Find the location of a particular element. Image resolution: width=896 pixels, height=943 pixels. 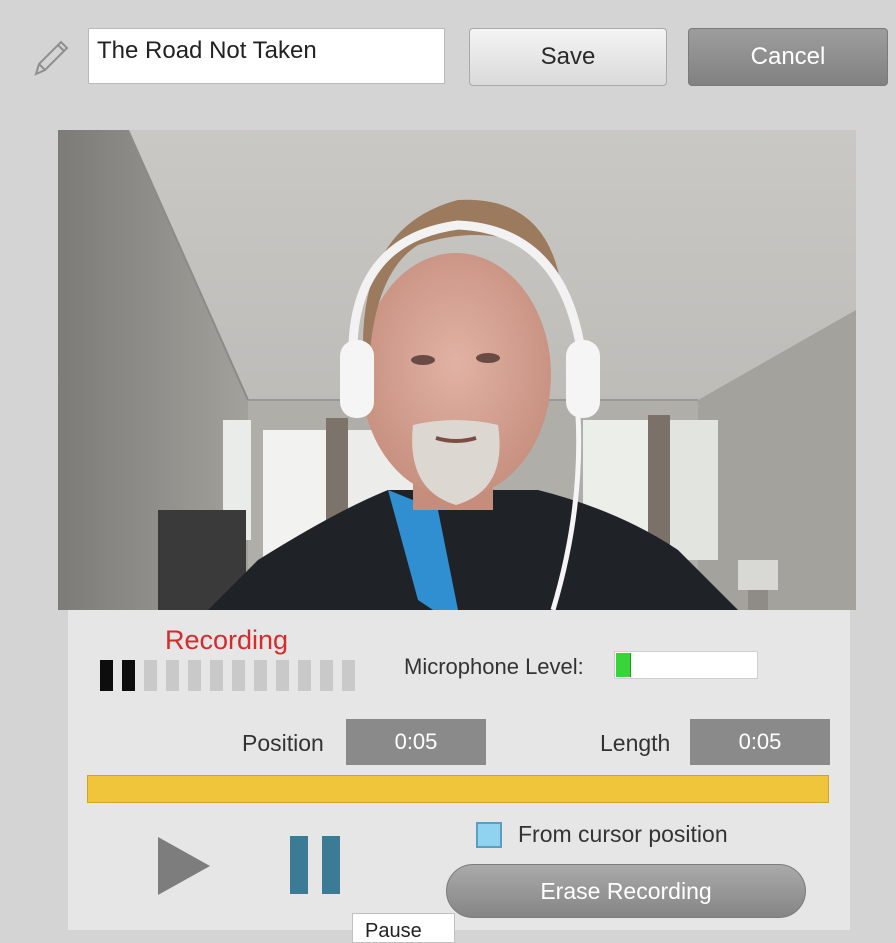

save-button: Save is located at coordinates (568, 57).